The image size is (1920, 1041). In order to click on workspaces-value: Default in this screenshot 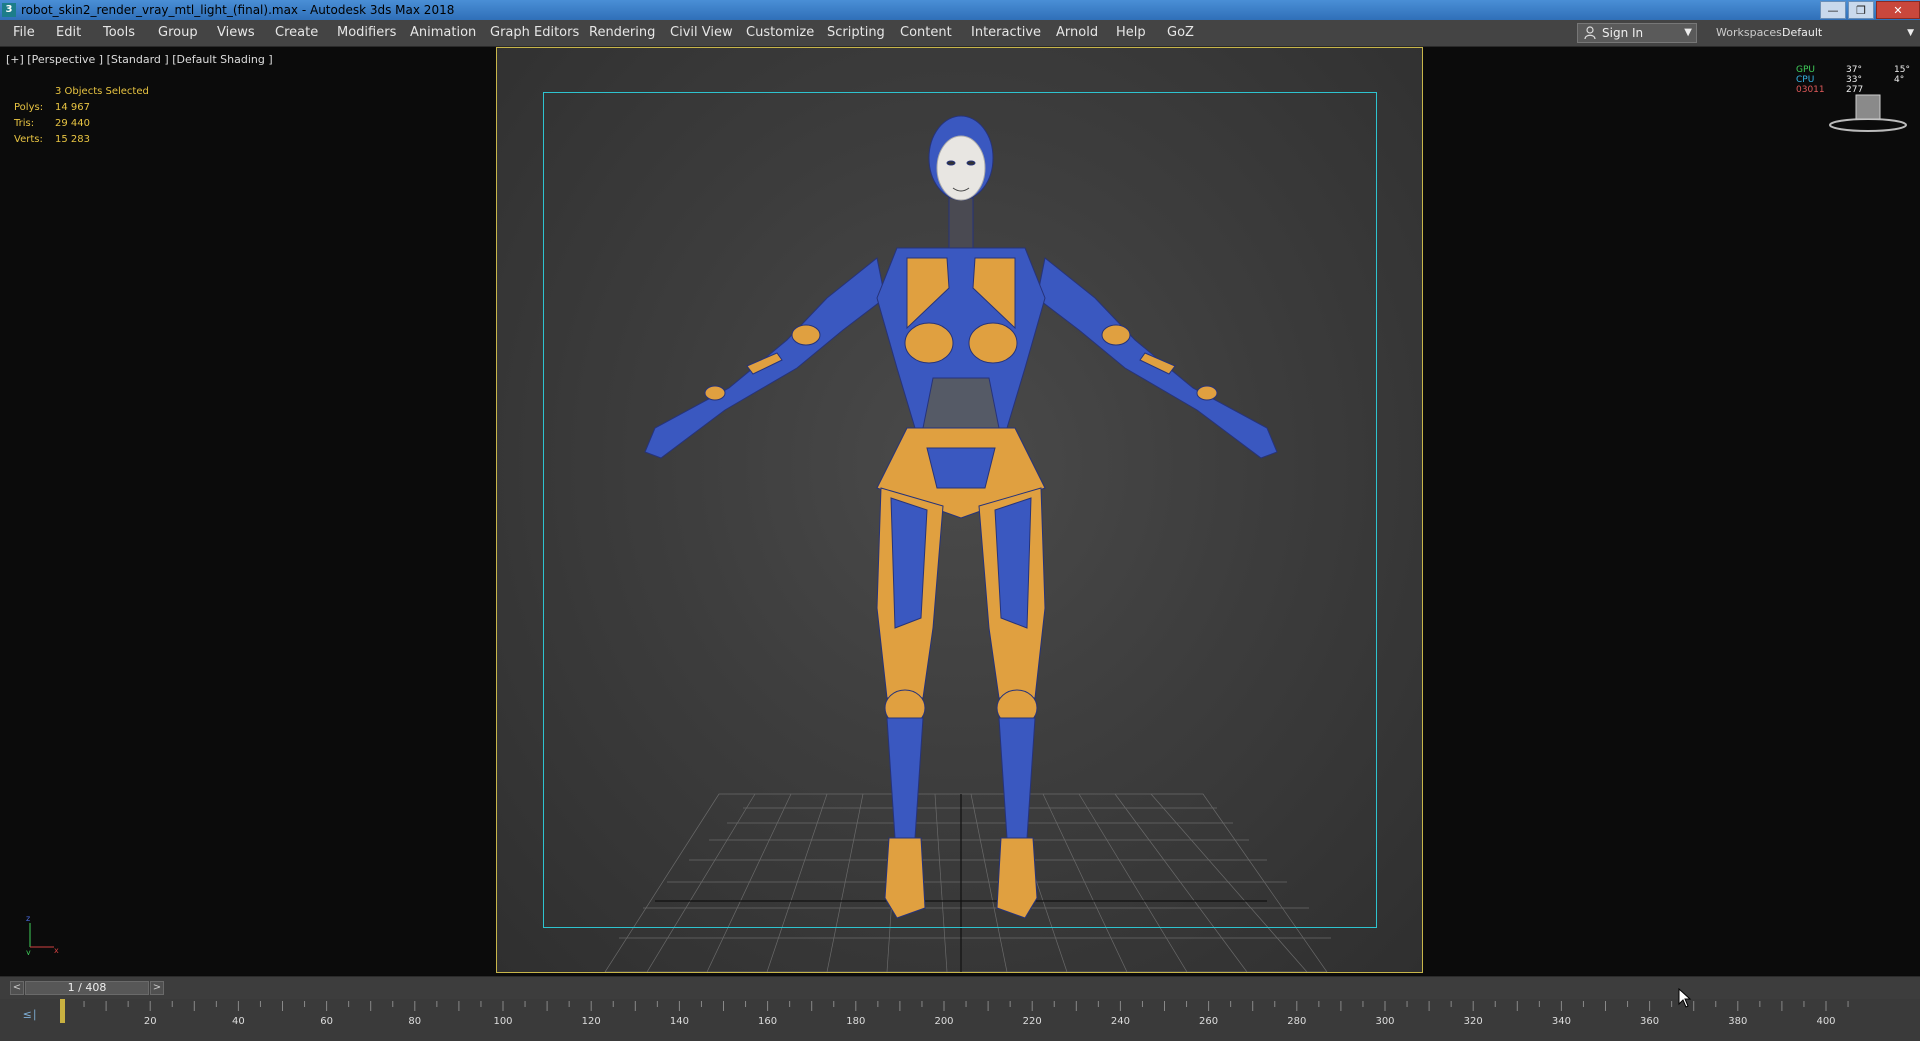, I will do `click(1802, 32)`.